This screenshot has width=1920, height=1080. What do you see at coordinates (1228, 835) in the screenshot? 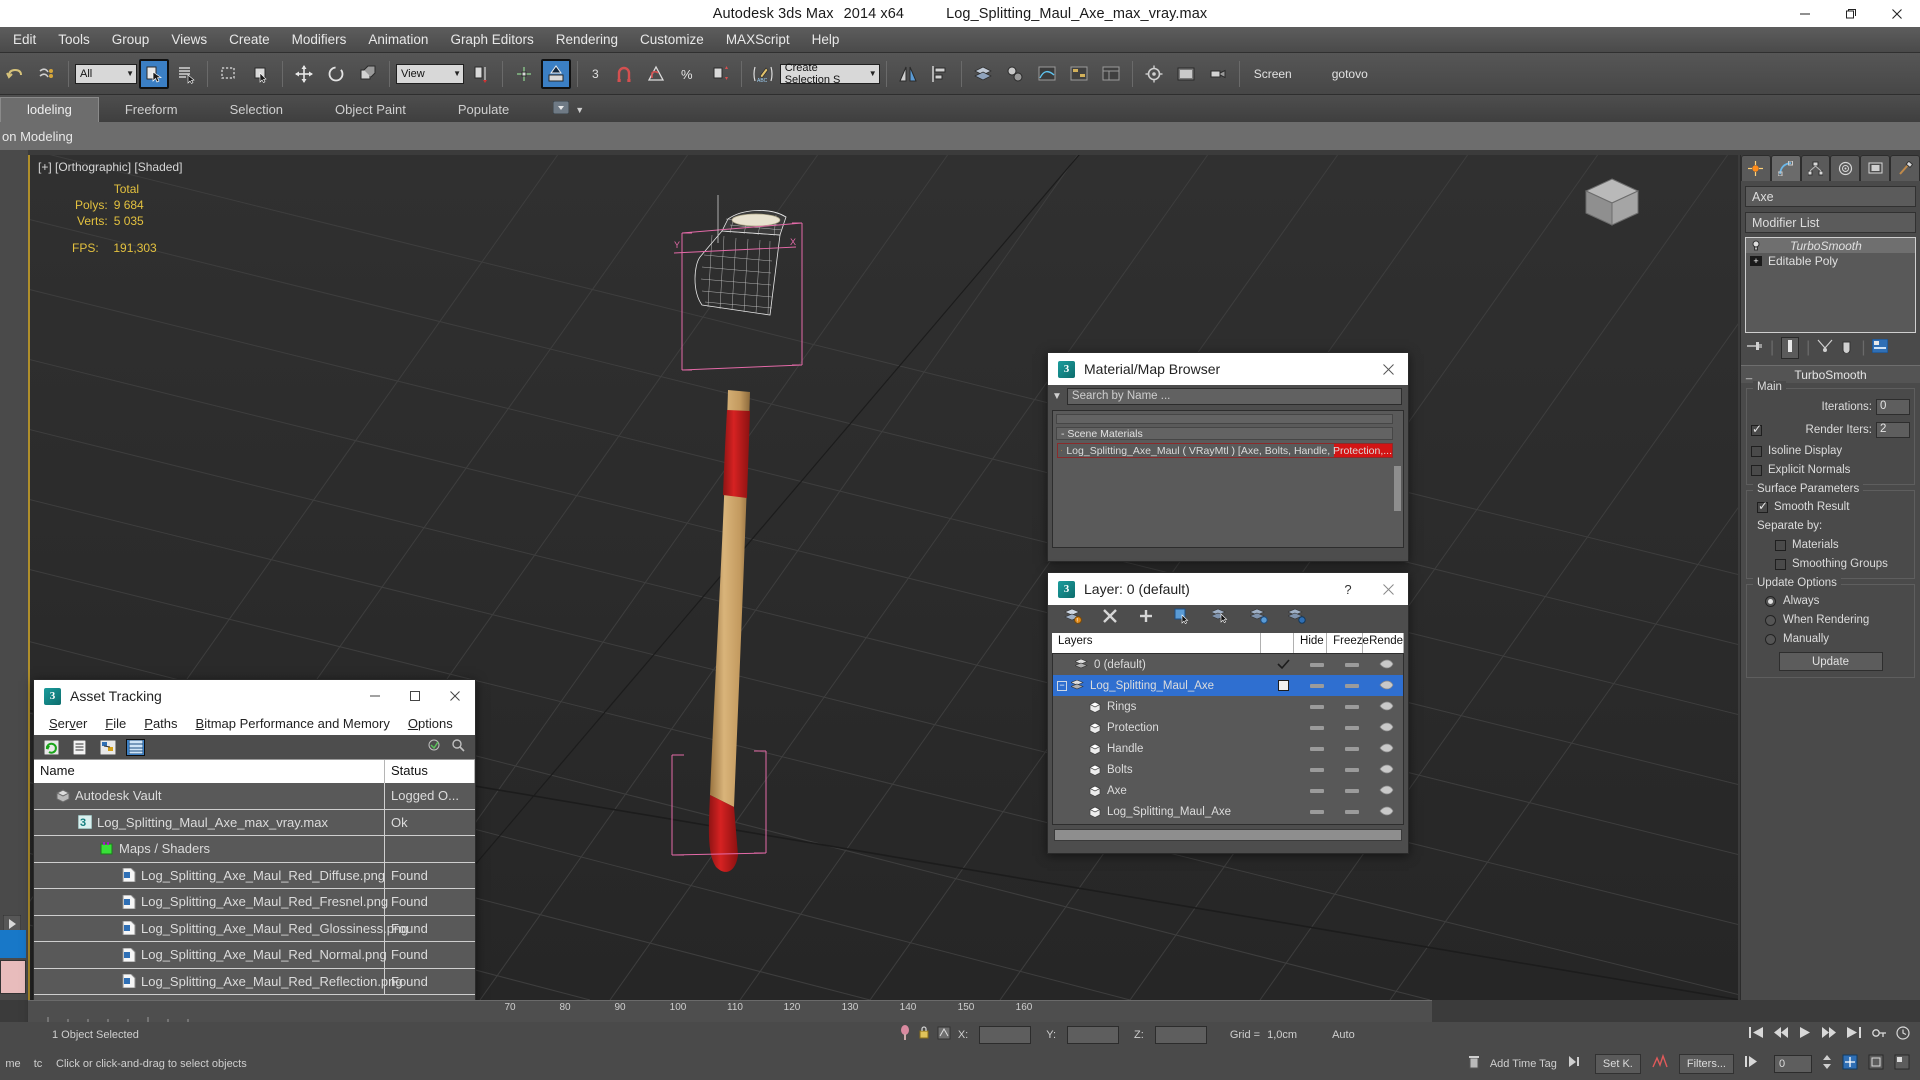
I see `layer-horizontal-scrollbar` at bounding box center [1228, 835].